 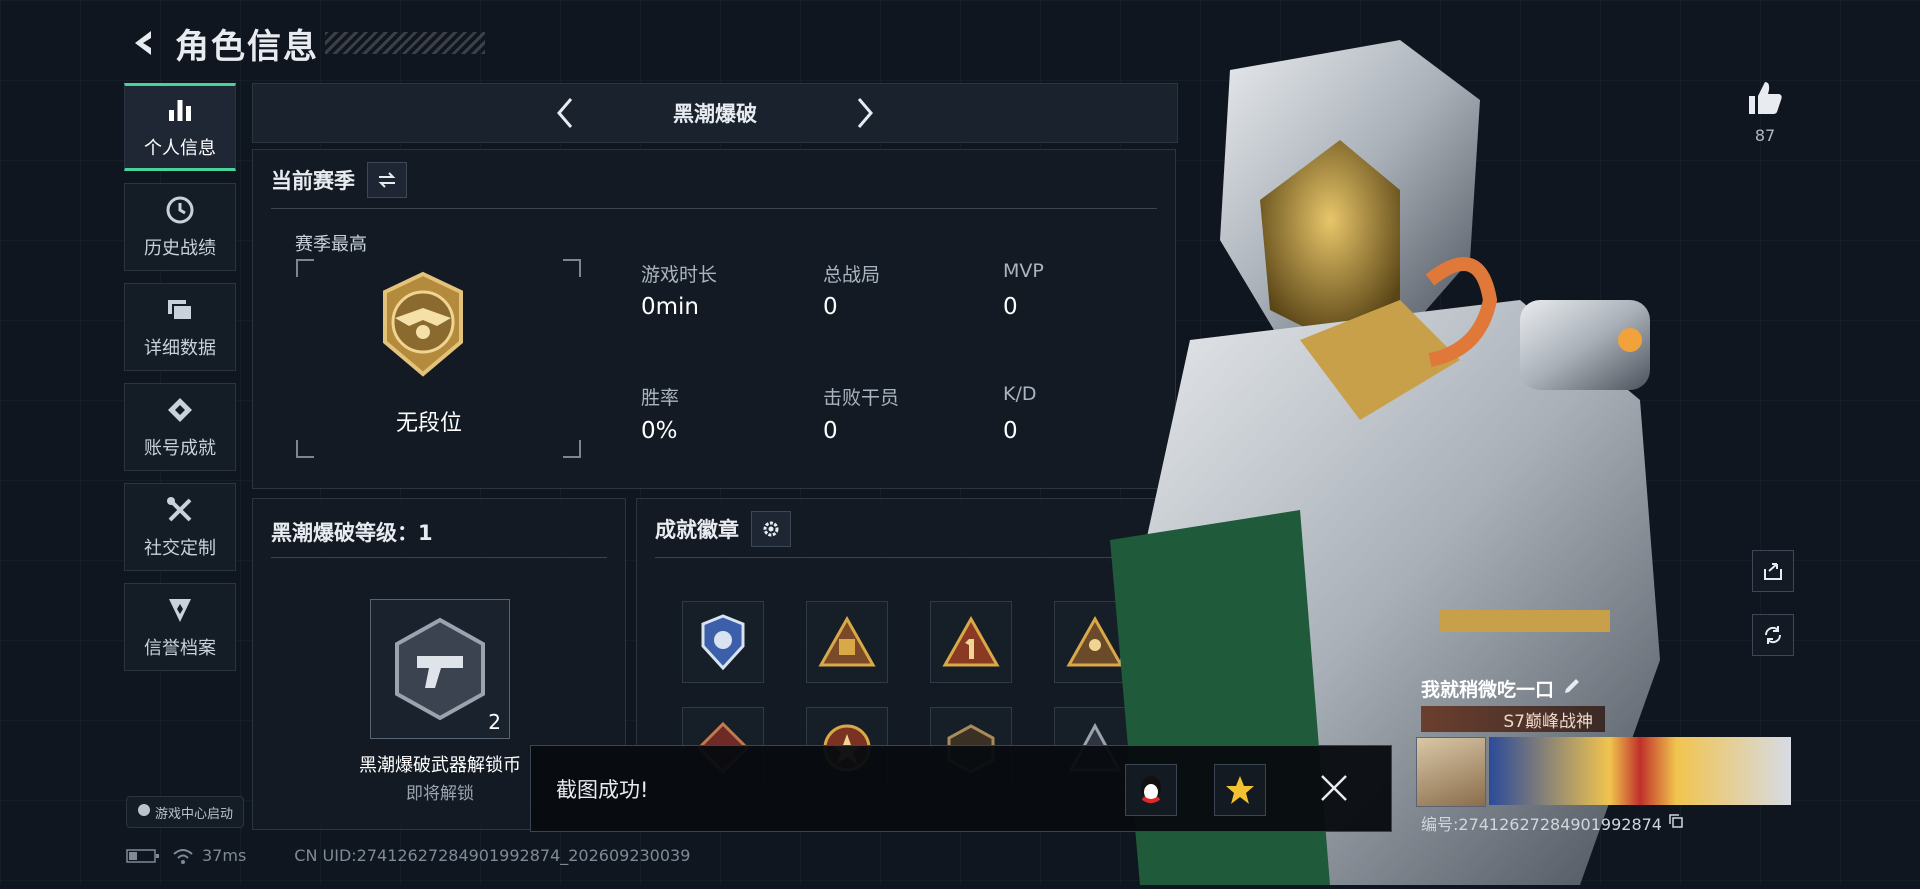 I want to click on avatar, so click(x=1451, y=772).